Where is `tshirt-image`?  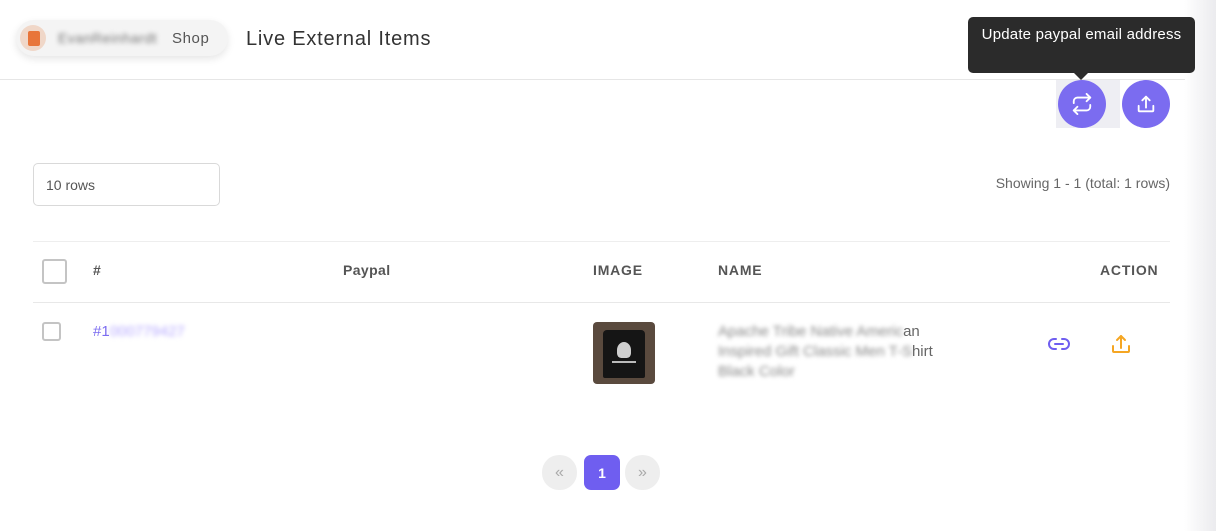 tshirt-image is located at coordinates (624, 354).